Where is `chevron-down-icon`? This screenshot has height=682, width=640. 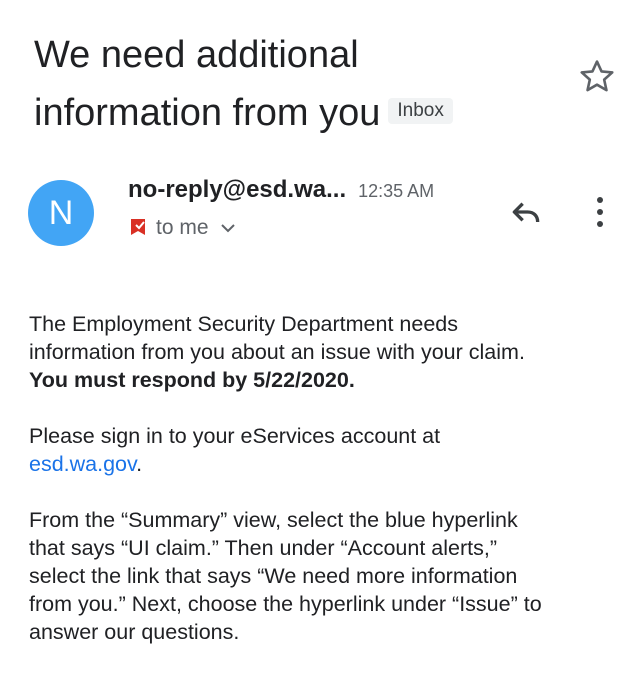 chevron-down-icon is located at coordinates (227, 228).